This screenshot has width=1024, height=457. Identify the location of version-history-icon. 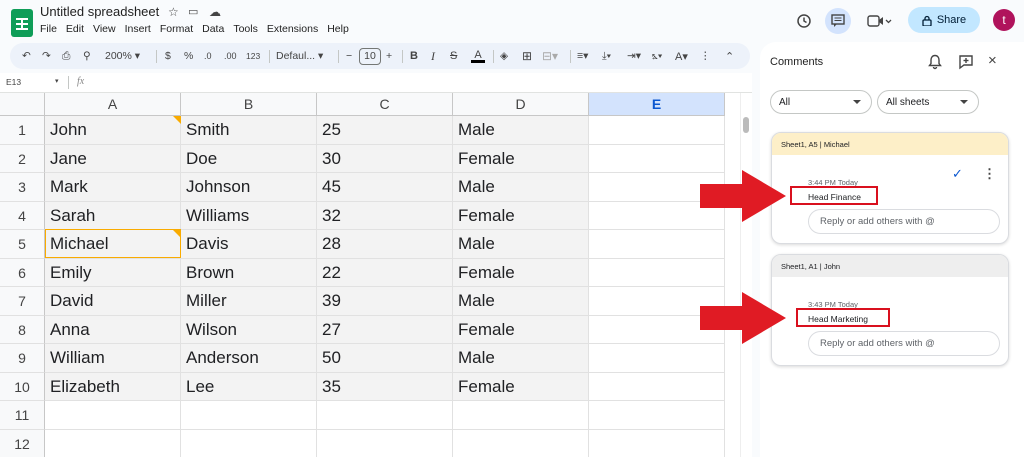
(804, 21).